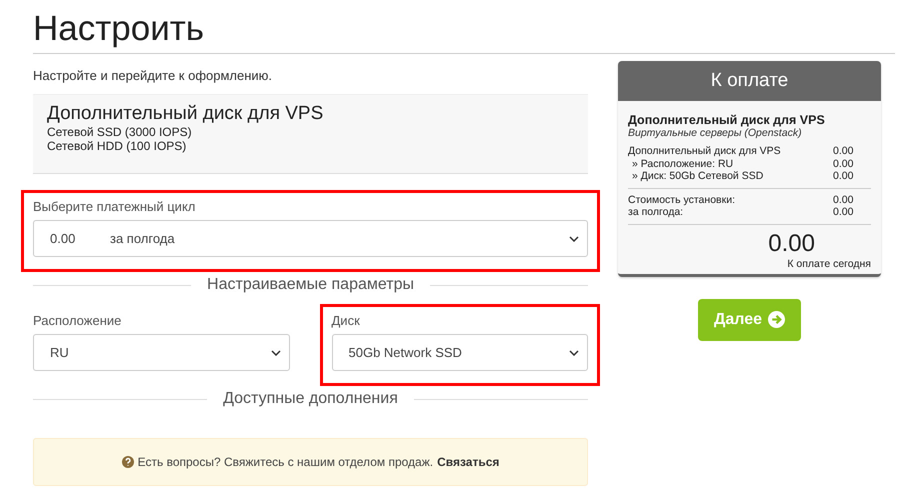 The width and height of the screenshot is (904, 495). Describe the element at coordinates (791, 244) in the screenshot. I see `total-amount: 0.00` at that location.